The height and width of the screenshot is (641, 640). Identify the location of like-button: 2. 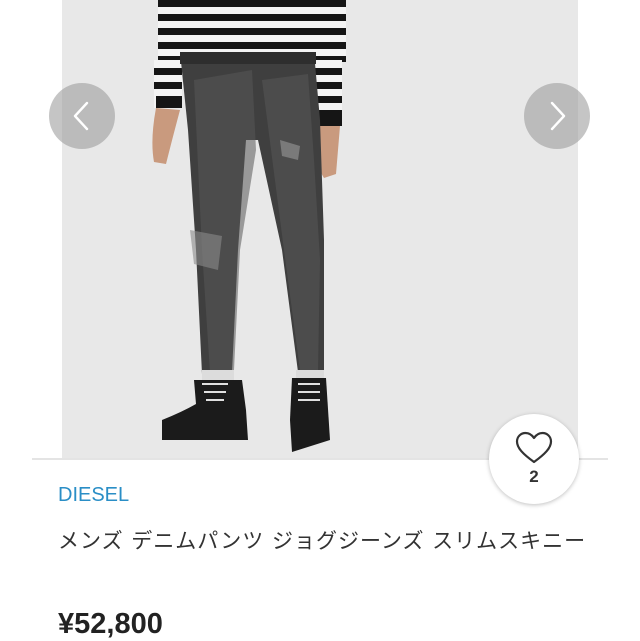
(534, 459).